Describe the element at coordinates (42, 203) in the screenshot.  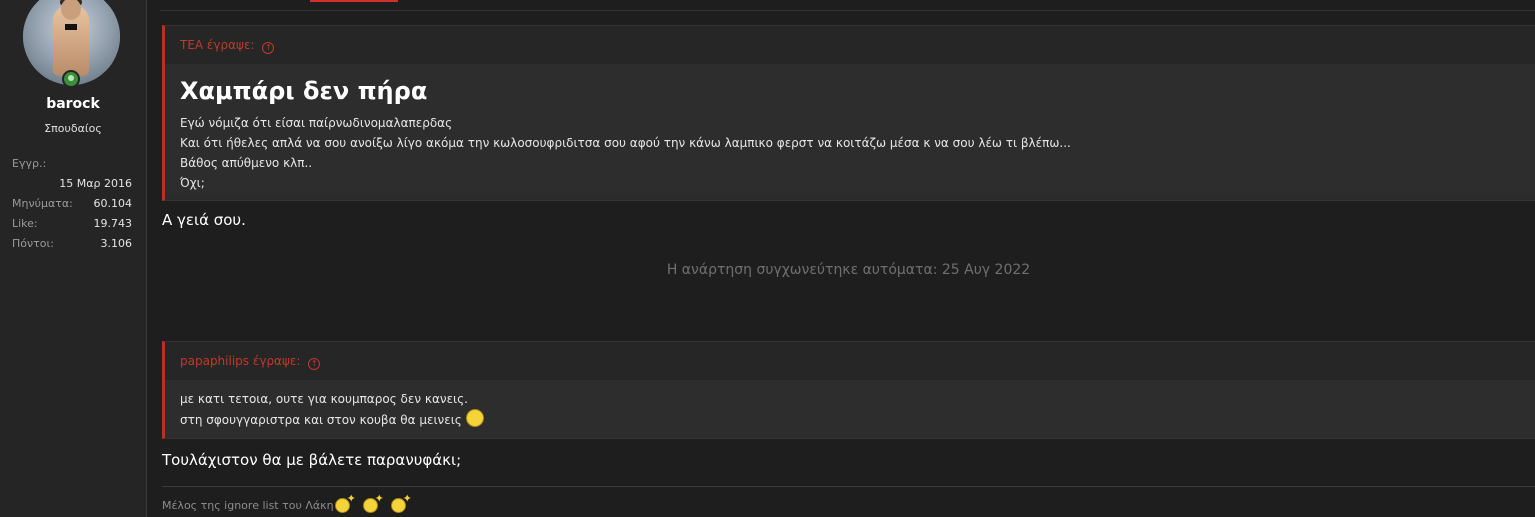
I see `stat-label: Μηνύματα:` at that location.